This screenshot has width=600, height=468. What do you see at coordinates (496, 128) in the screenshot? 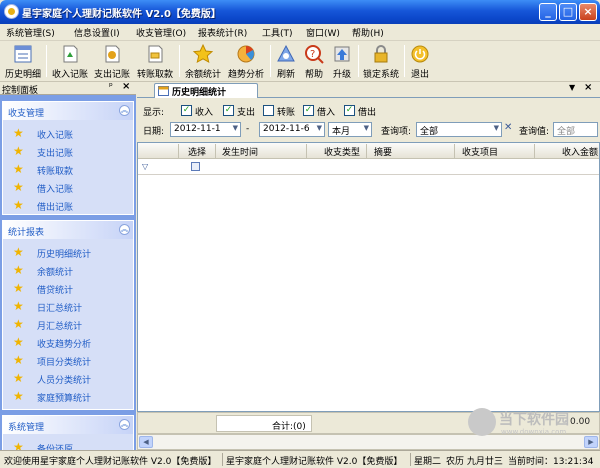
I see `dropdown-arrow-icon: ▼` at bounding box center [496, 128].